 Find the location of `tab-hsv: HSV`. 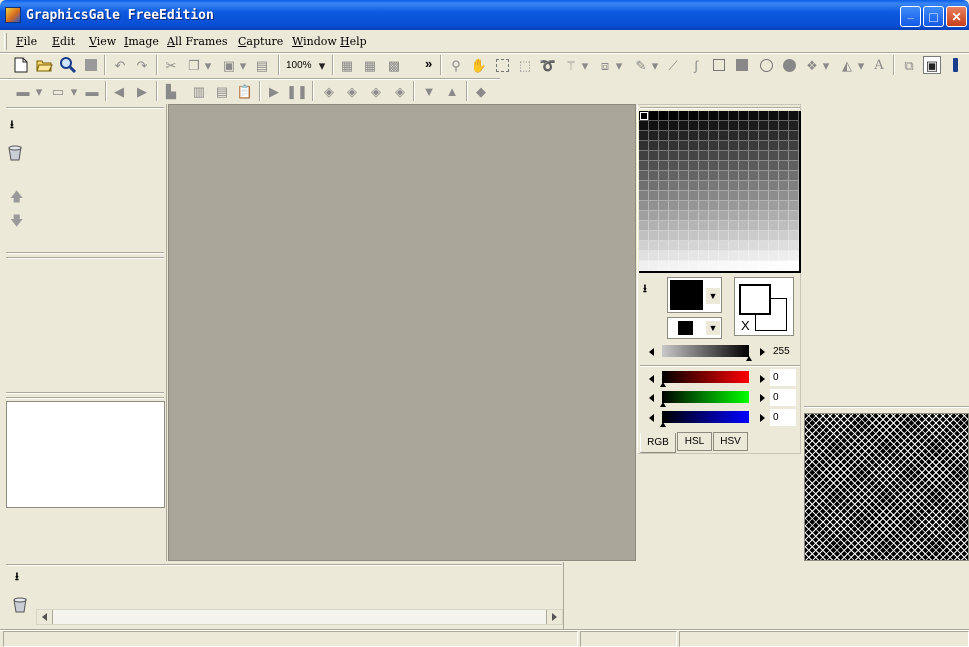

tab-hsv: HSV is located at coordinates (730, 441).